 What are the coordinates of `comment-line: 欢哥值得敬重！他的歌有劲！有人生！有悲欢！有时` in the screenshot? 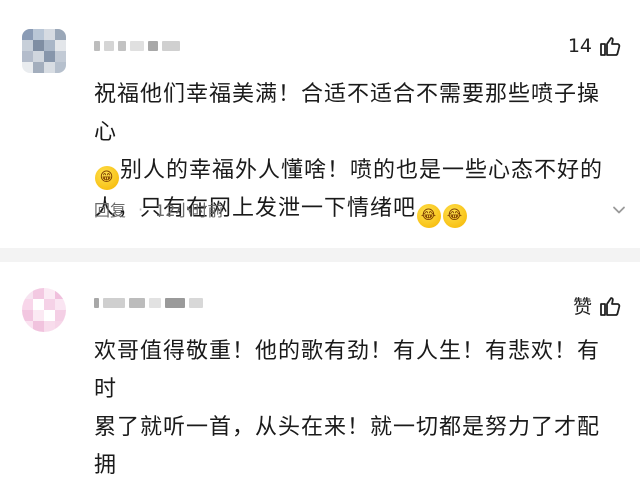 It's located at (347, 370).